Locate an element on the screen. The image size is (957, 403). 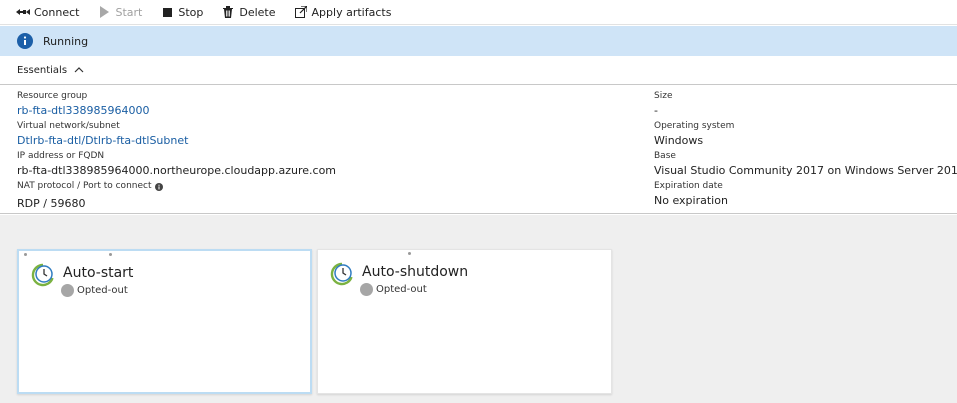
essentials-label: Essentials is located at coordinates (42, 70).